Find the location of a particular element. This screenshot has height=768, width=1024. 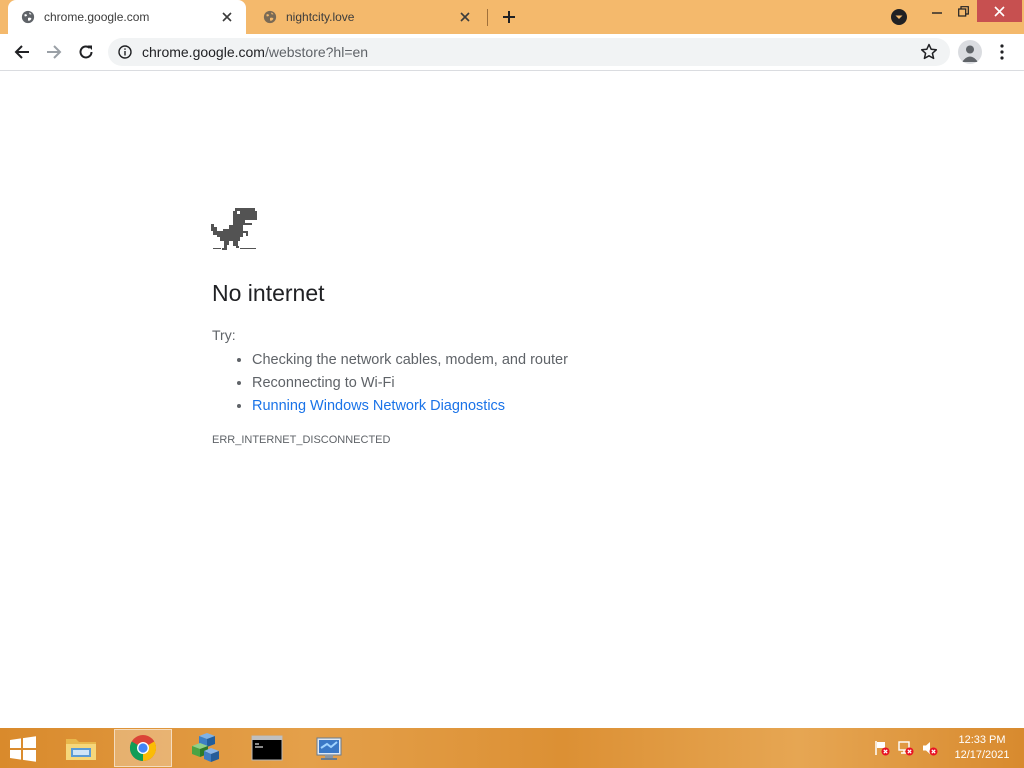

cubes-icon is located at coordinates (205, 747).